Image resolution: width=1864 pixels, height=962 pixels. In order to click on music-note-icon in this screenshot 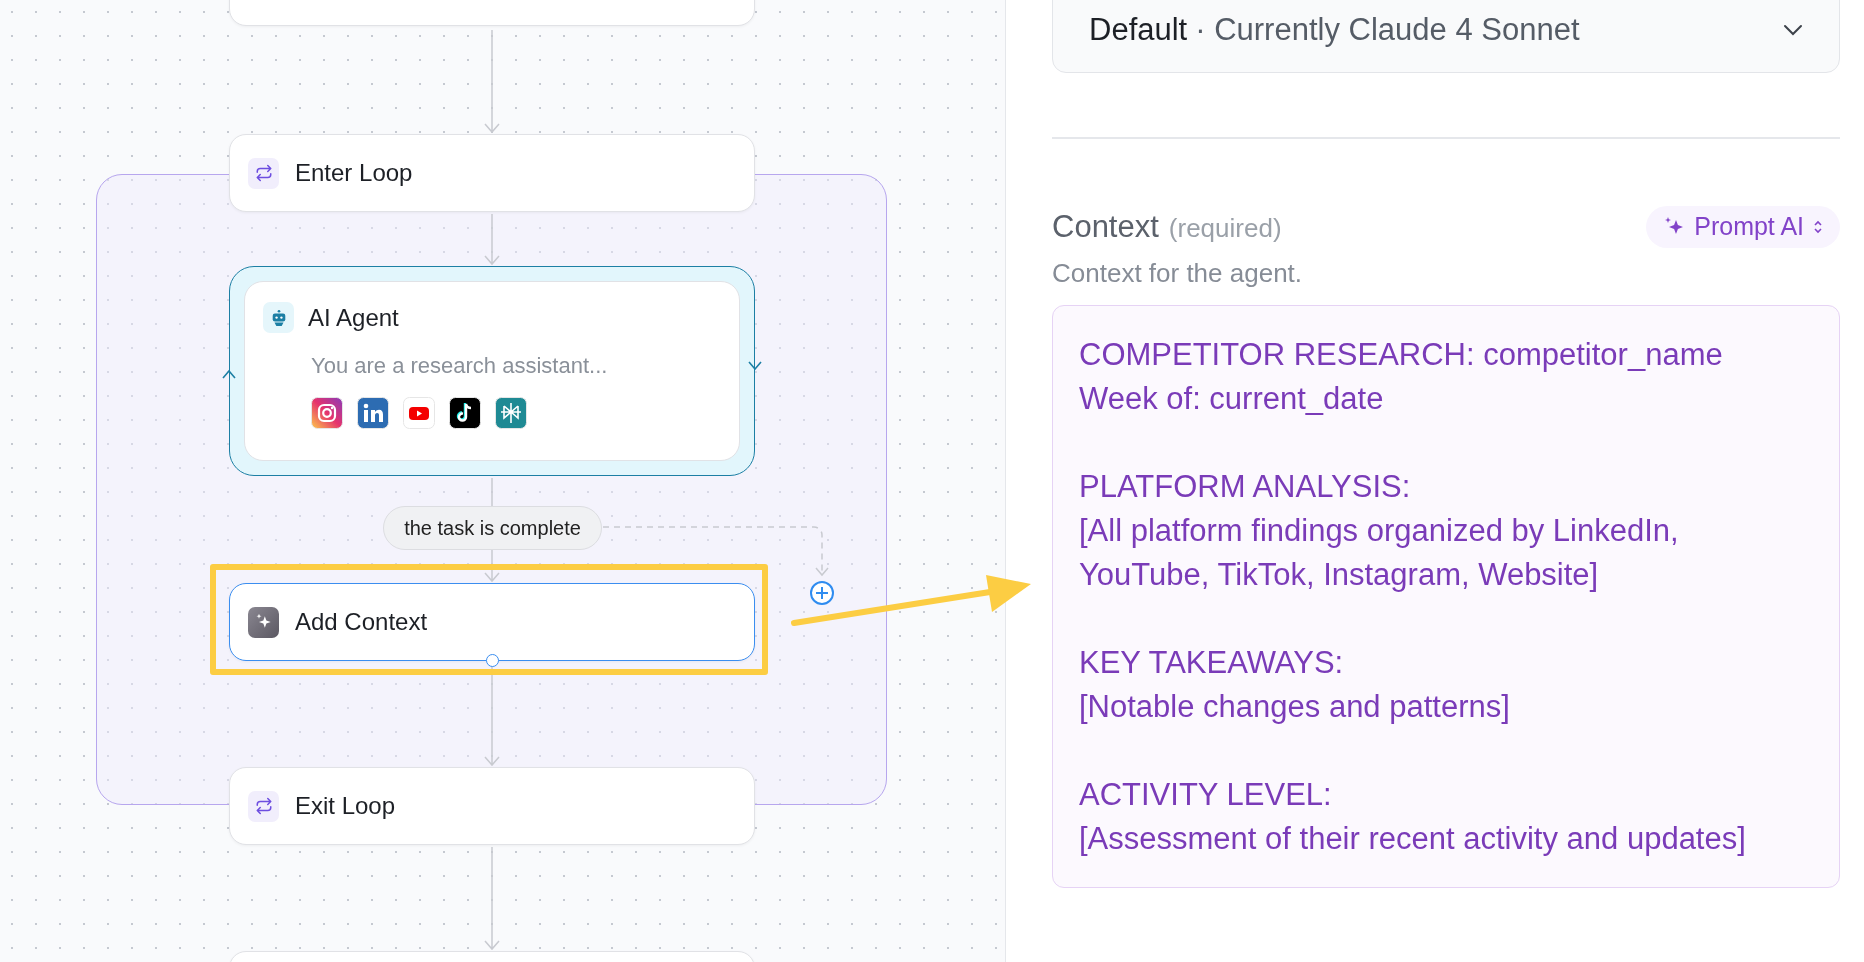, I will do `click(465, 413)`.